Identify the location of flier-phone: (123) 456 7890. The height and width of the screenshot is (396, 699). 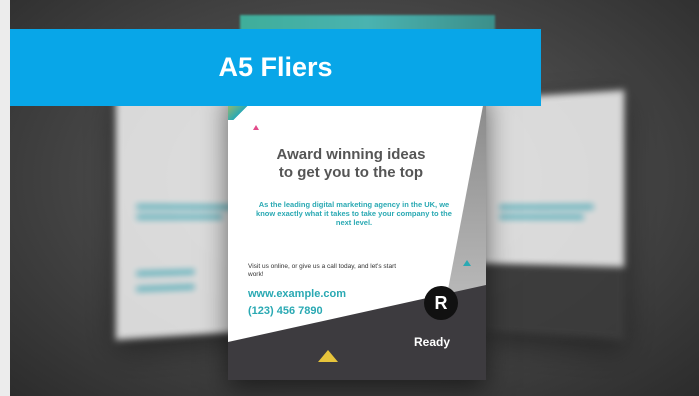
(285, 311).